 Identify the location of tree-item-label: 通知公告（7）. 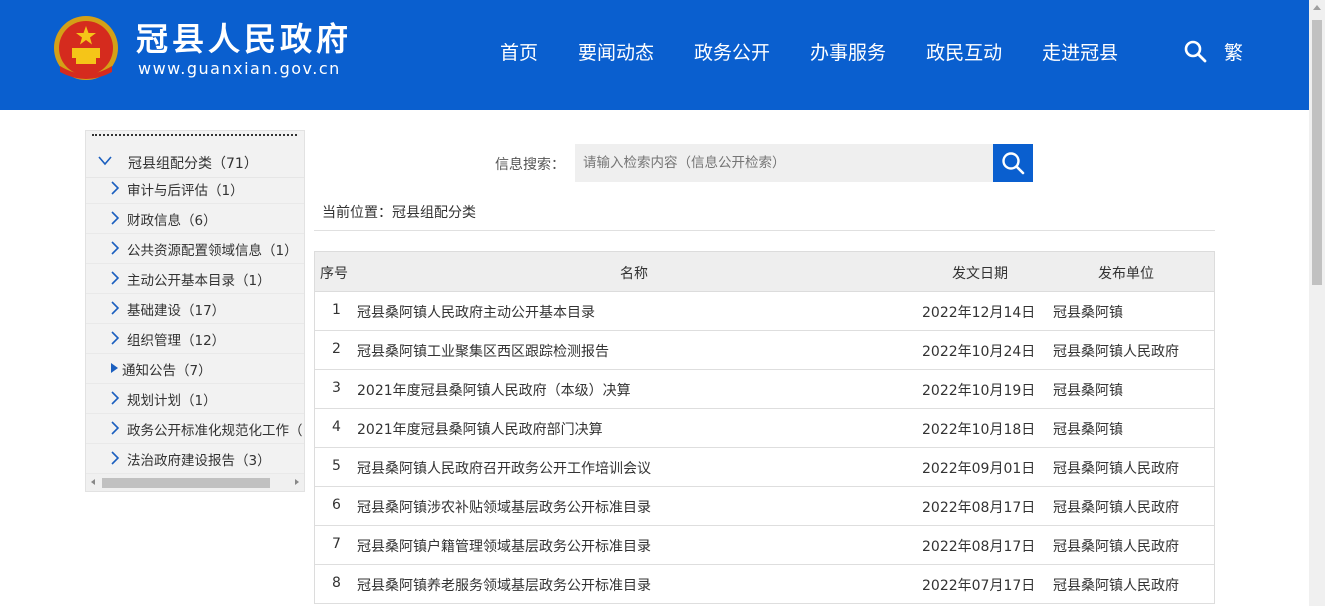
(167, 371).